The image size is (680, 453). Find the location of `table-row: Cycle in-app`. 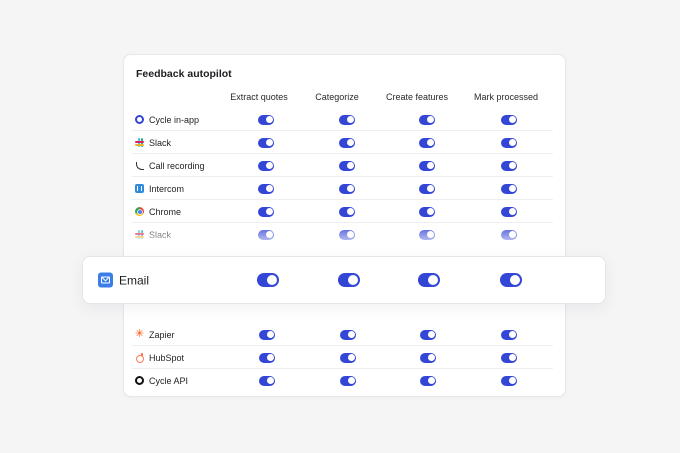

table-row: Cycle in-app is located at coordinates (344, 119).